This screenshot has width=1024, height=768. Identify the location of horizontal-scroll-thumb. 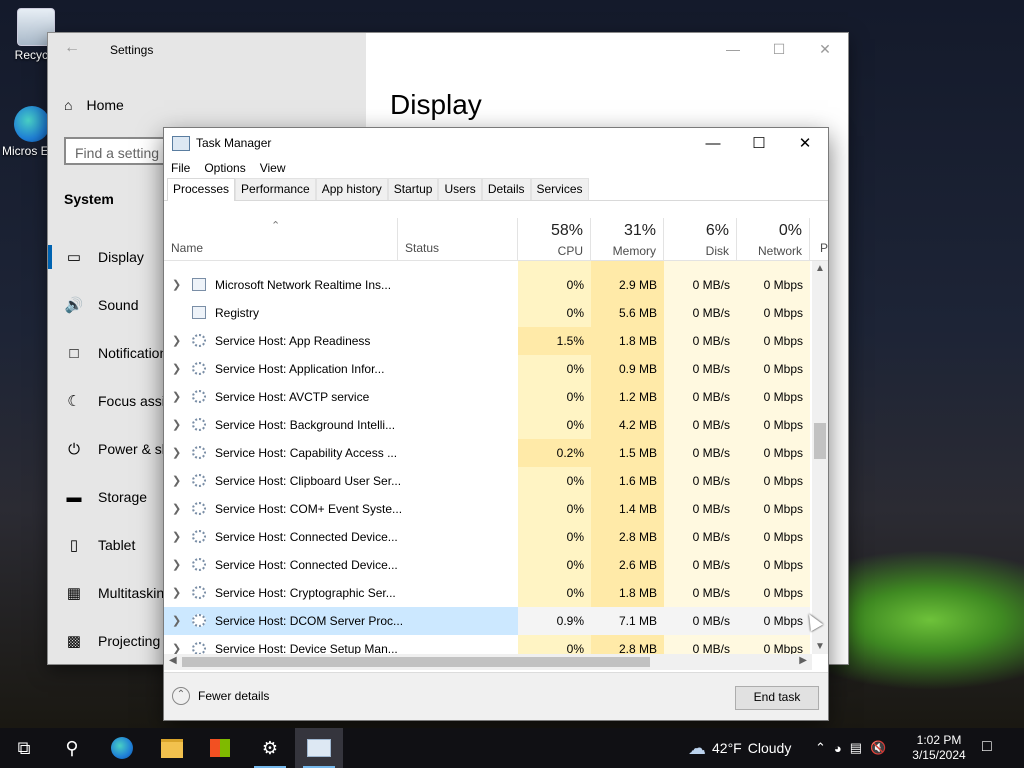
(416, 662).